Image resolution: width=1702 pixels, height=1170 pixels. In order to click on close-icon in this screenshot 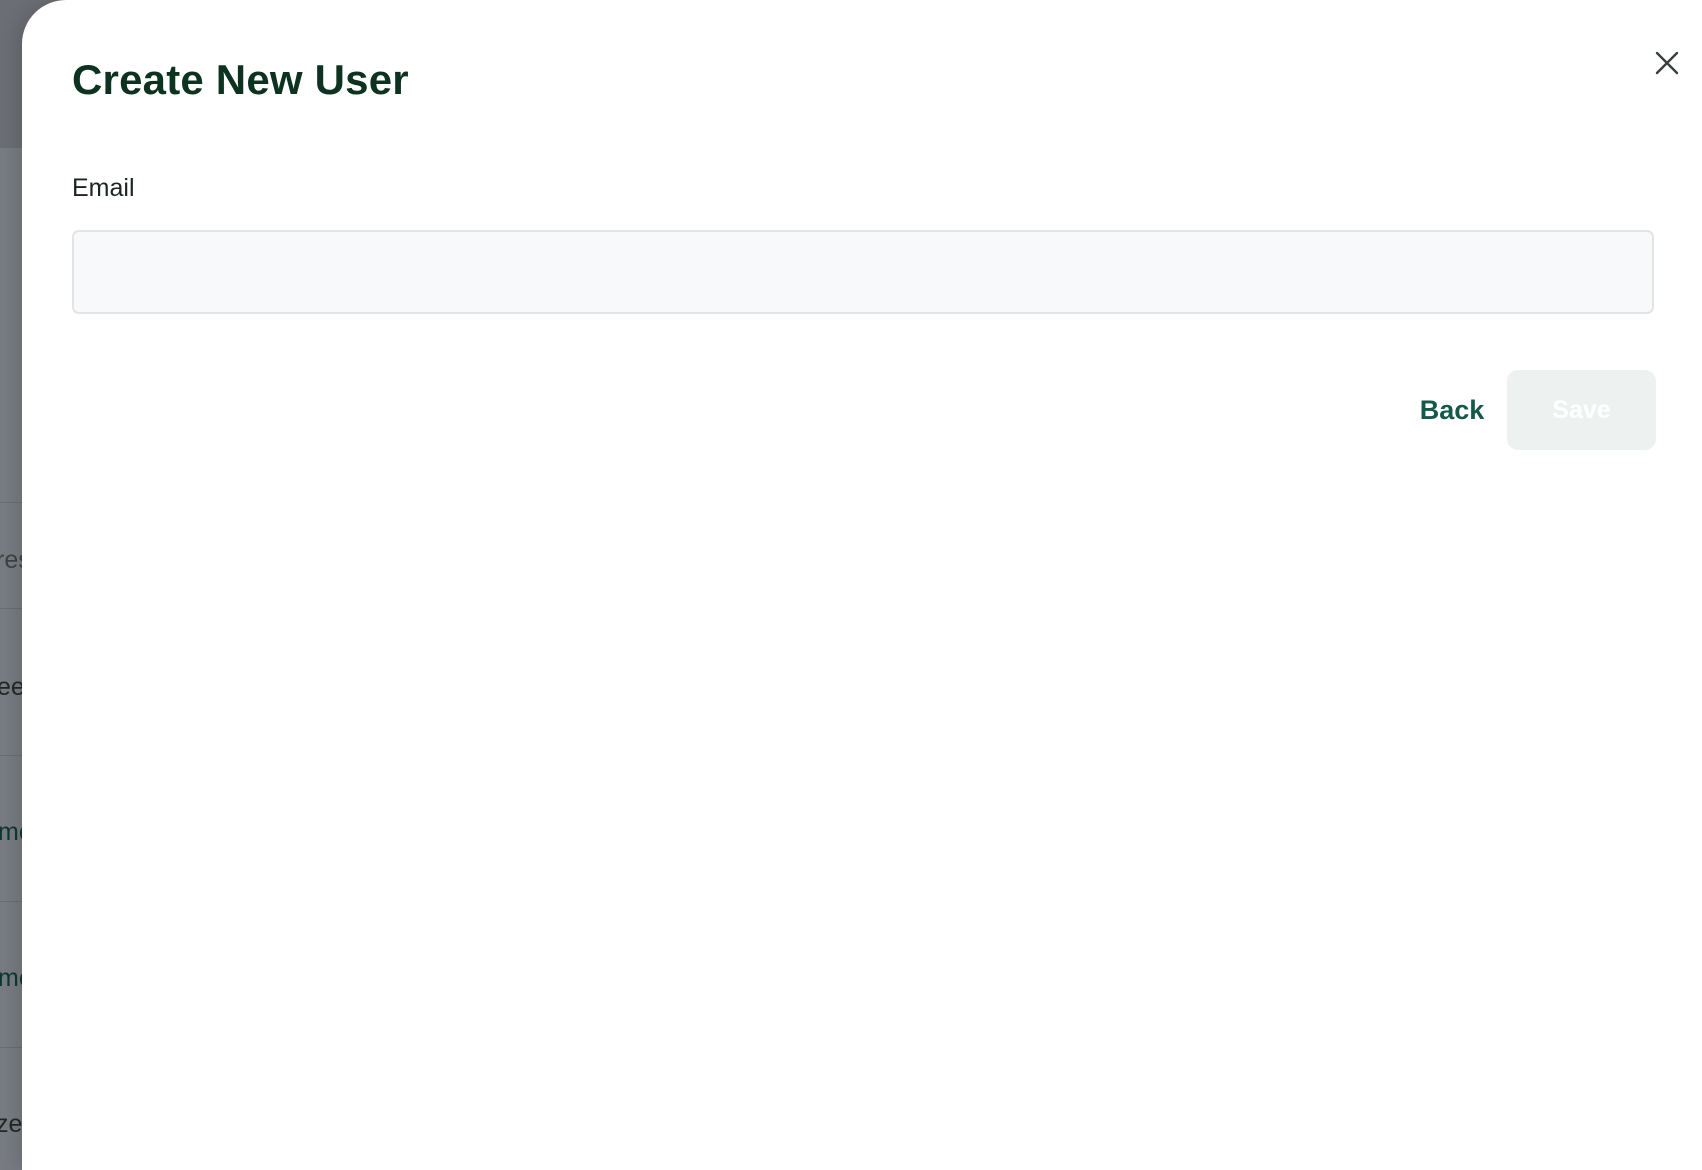, I will do `click(1667, 63)`.